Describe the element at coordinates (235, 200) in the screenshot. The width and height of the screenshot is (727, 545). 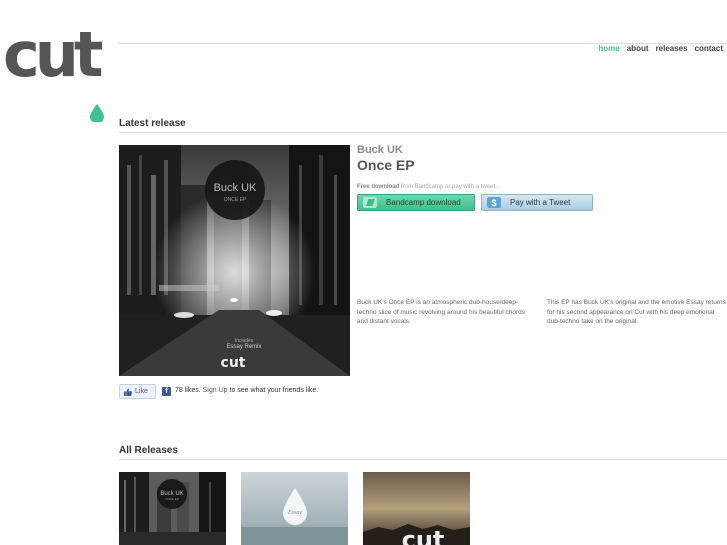
I see `cover-title-text: ONCE EP` at that location.